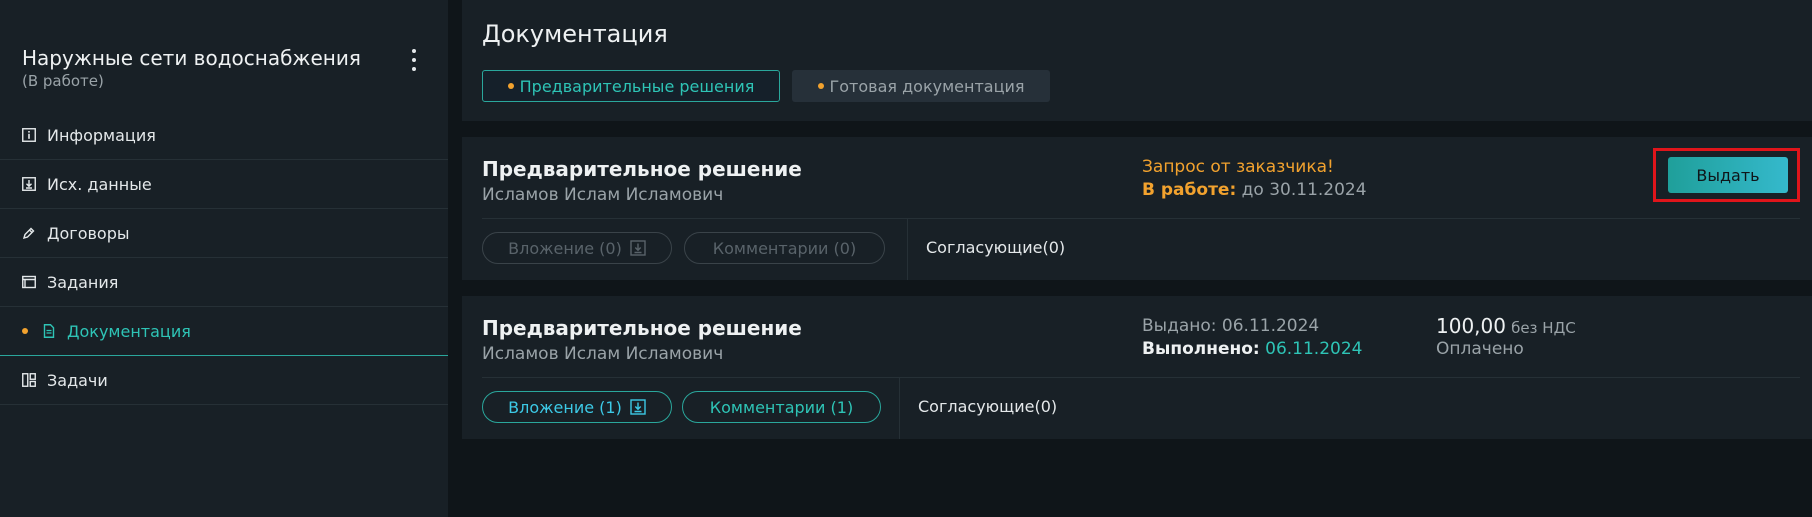 This screenshot has height=517, width=1812. What do you see at coordinates (25, 331) in the screenshot?
I see `active-dot` at bounding box center [25, 331].